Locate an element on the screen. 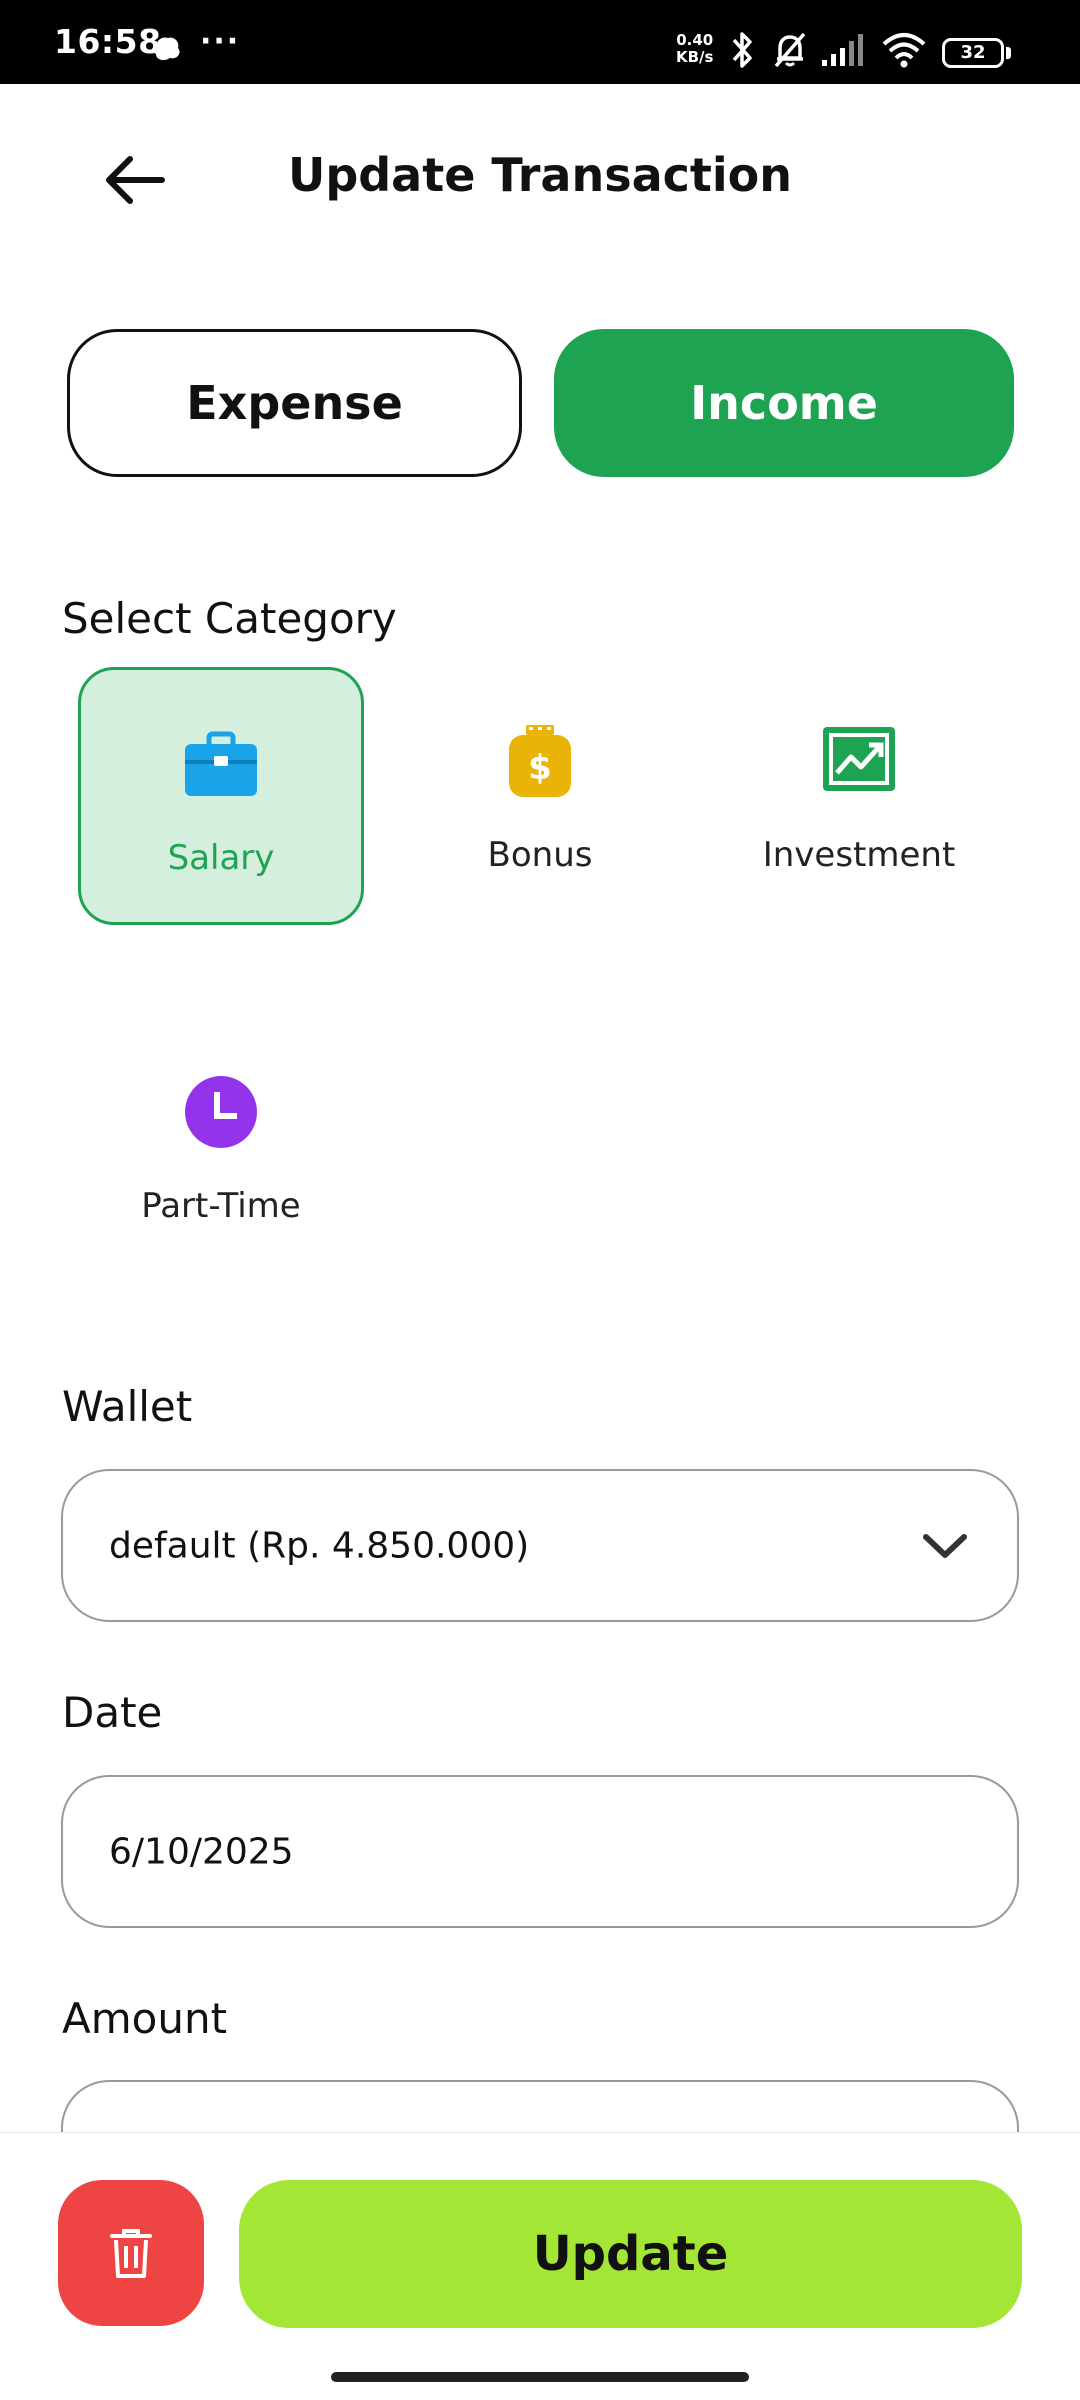 The width and height of the screenshot is (1080, 2400). amount-field is located at coordinates (540, 2106).